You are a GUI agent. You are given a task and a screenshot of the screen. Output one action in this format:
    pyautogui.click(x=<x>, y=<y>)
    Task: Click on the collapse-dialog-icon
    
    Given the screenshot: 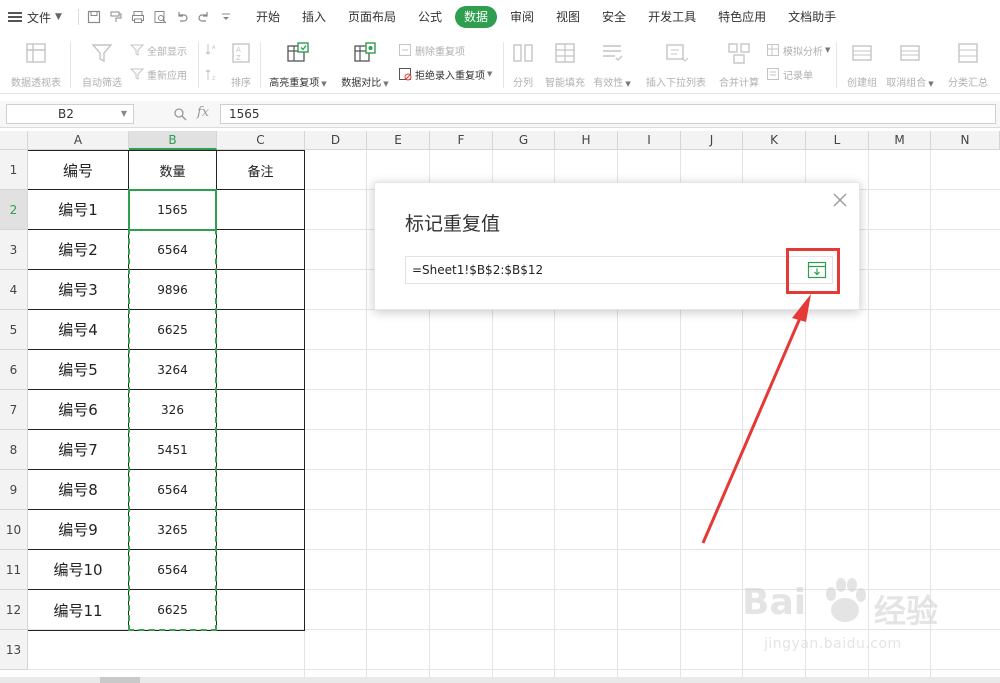 What is the action you would take?
    pyautogui.click(x=817, y=270)
    